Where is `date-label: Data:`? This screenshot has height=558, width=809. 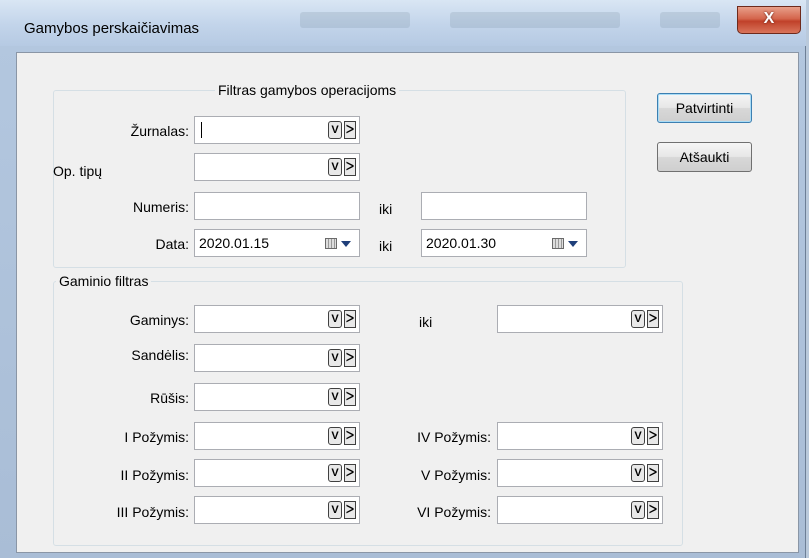 date-label: Data: is located at coordinates (172, 244).